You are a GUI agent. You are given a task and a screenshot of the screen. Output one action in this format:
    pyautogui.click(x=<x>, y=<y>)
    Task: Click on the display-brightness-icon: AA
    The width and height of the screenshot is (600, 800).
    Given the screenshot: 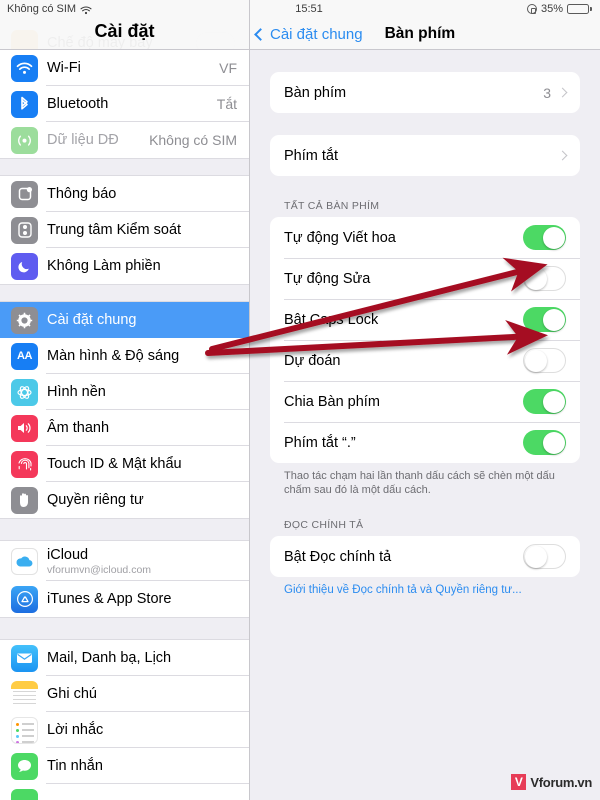 What is the action you would take?
    pyautogui.click(x=24, y=356)
    